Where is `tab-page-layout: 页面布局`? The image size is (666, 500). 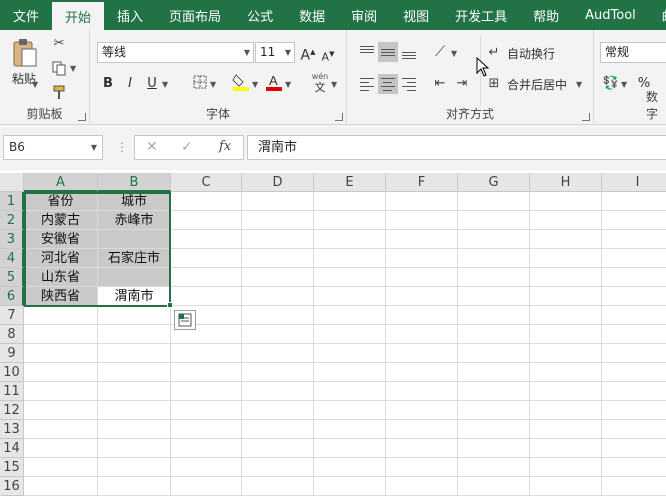 tab-page-layout: 页面布局 is located at coordinates (195, 15).